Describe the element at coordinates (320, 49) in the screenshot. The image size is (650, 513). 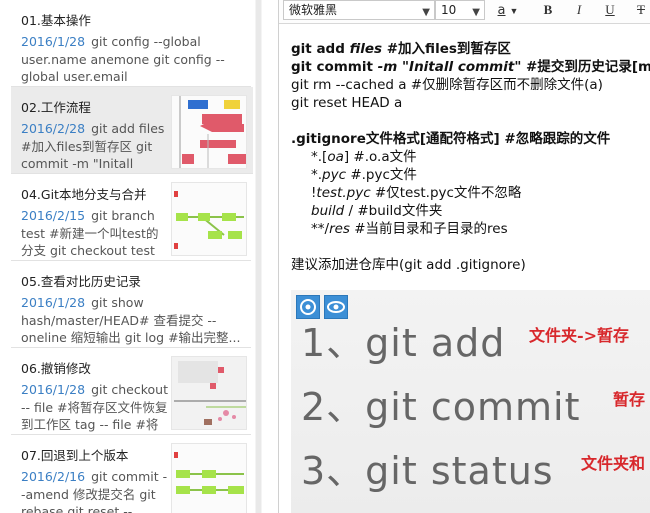
I see `code-text: git add` at that location.